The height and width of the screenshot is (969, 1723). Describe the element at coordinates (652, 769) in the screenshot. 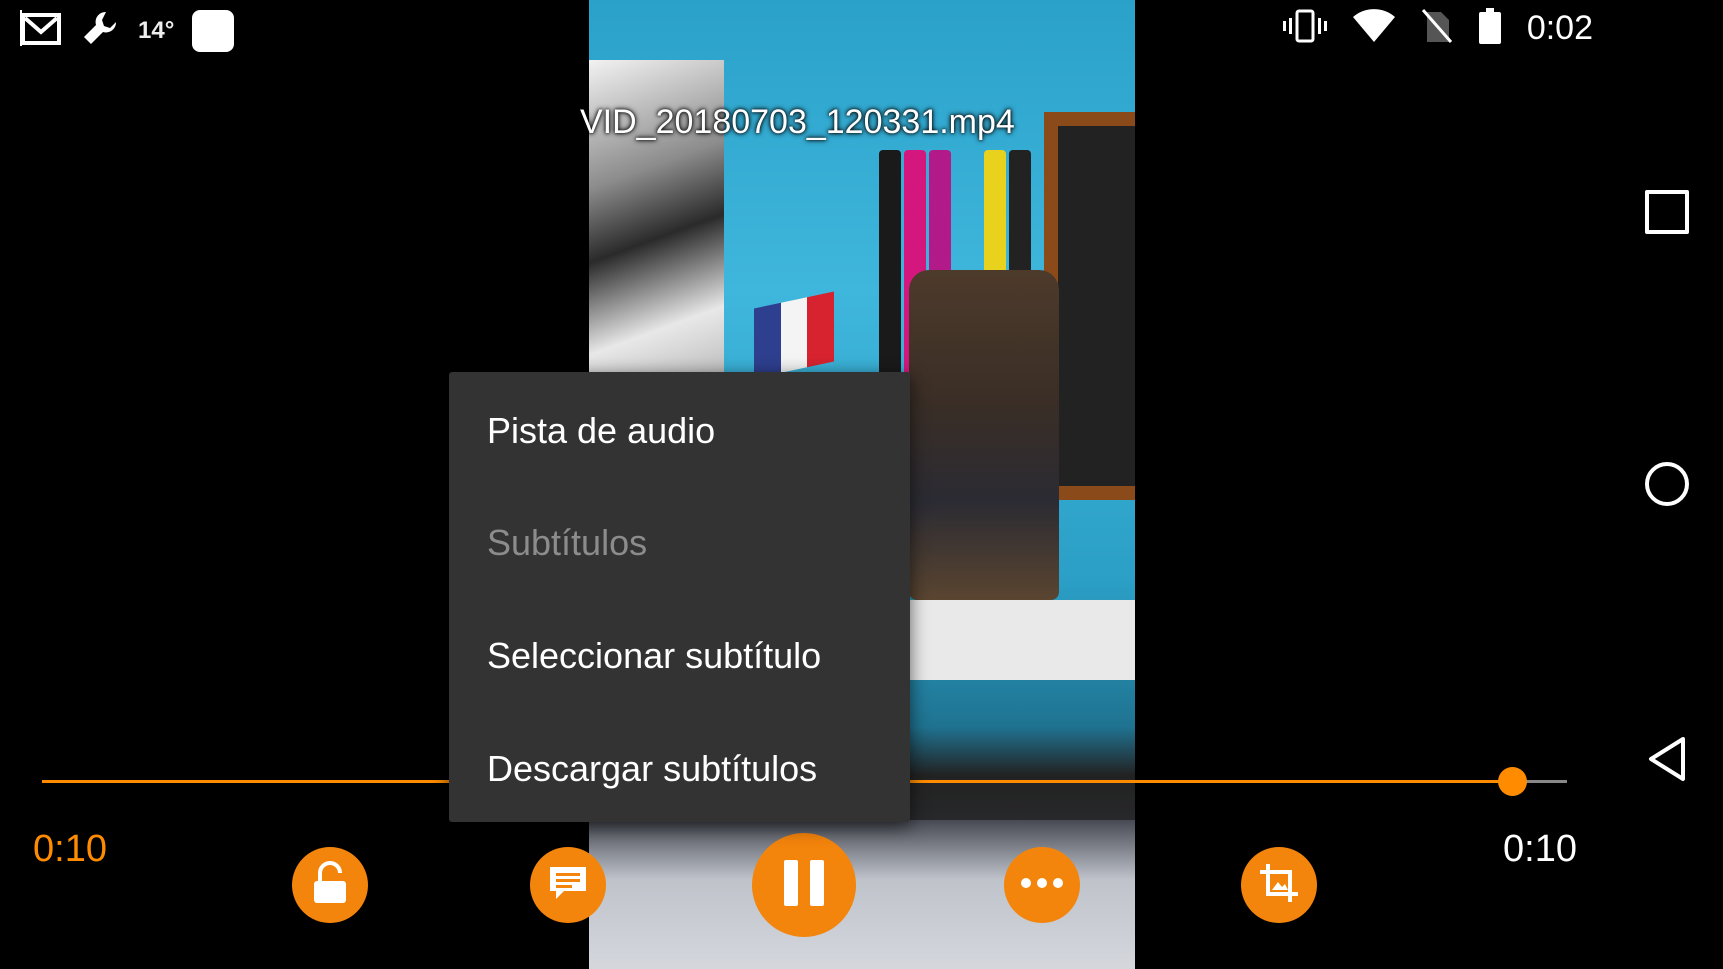

I see `menu-item-download-subtitles: Descargar subtítulos` at that location.